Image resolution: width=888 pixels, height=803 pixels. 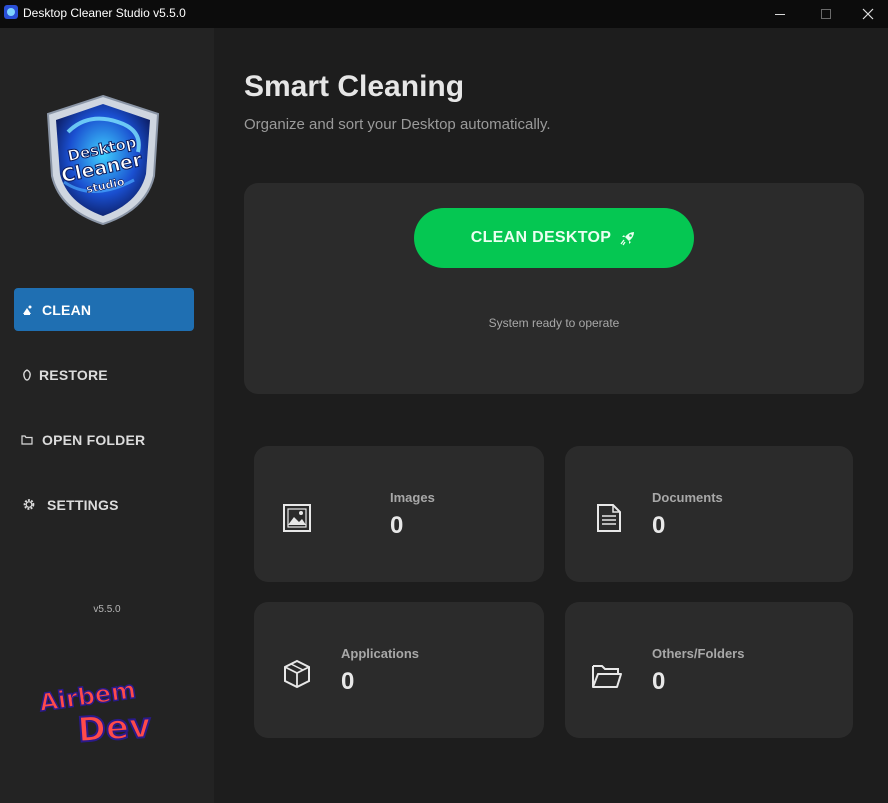 I want to click on minimize-icon, so click(x=780, y=14).